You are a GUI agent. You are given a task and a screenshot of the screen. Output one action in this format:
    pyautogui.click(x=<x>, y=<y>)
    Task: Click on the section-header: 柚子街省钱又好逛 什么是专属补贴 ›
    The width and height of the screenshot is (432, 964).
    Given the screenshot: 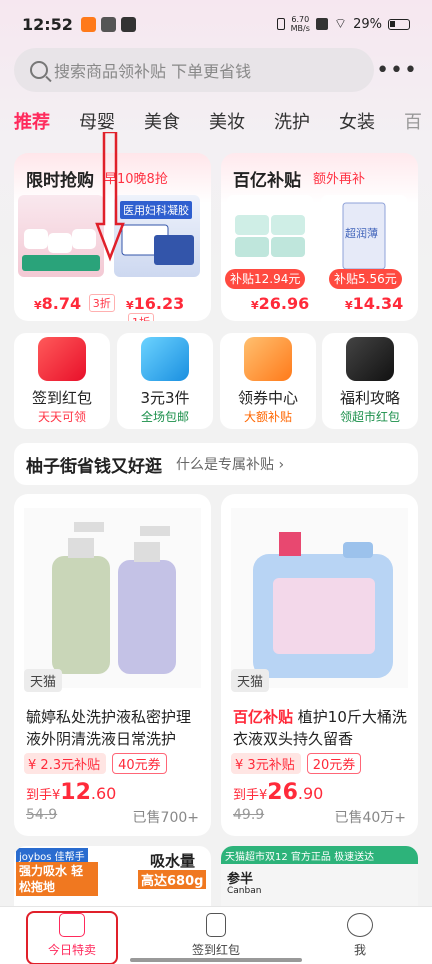 What is the action you would take?
    pyautogui.click(x=216, y=464)
    